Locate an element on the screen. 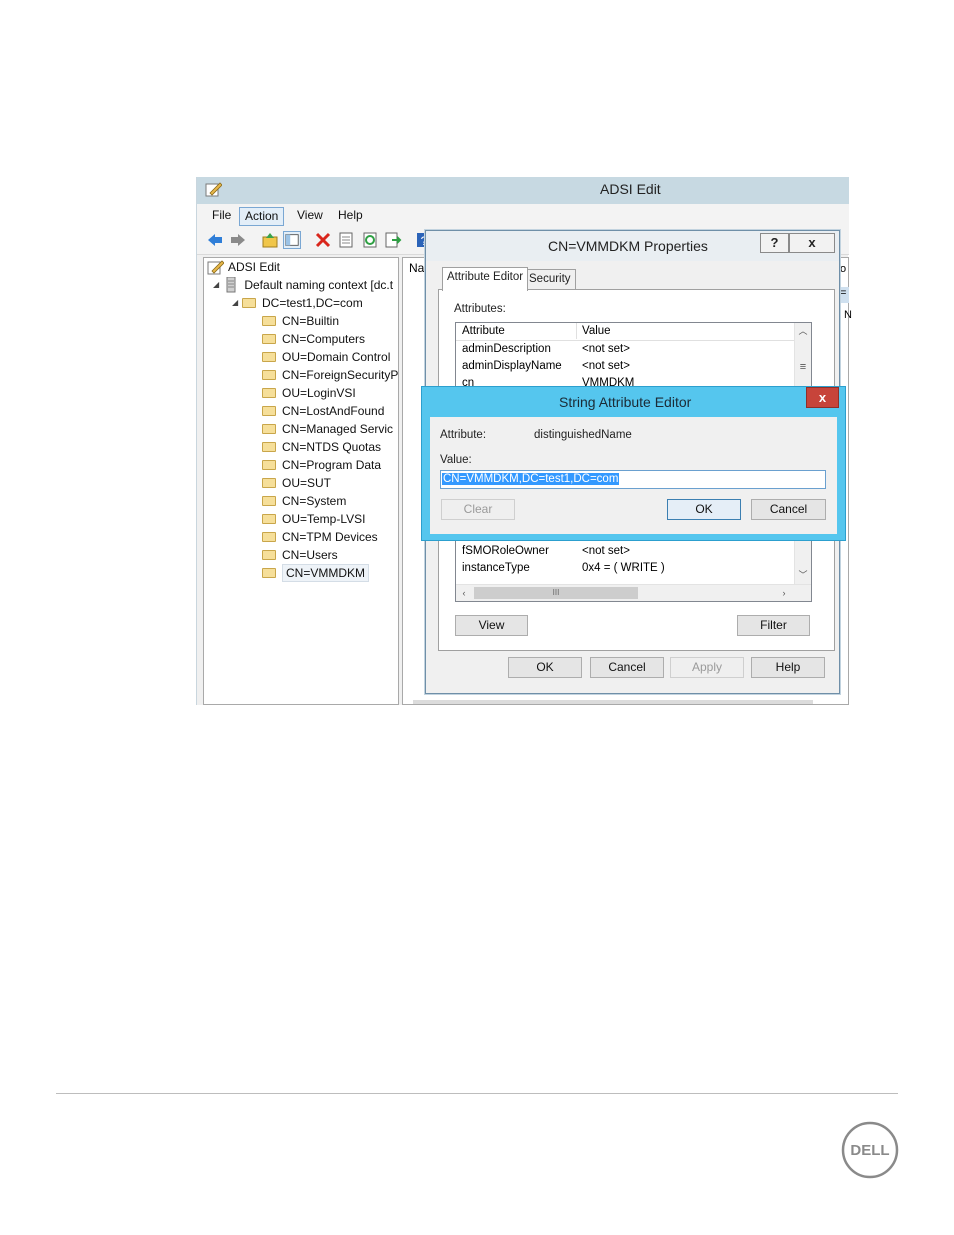 This screenshot has height=1235, width=954. tree-item: OU=Domain Control is located at coordinates (326, 357).